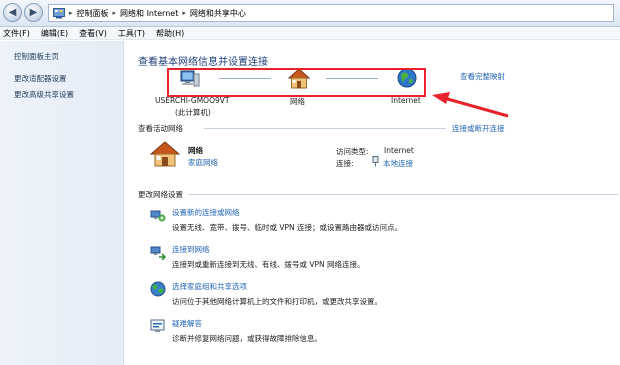  I want to click on connect-network-icon, so click(158, 253).